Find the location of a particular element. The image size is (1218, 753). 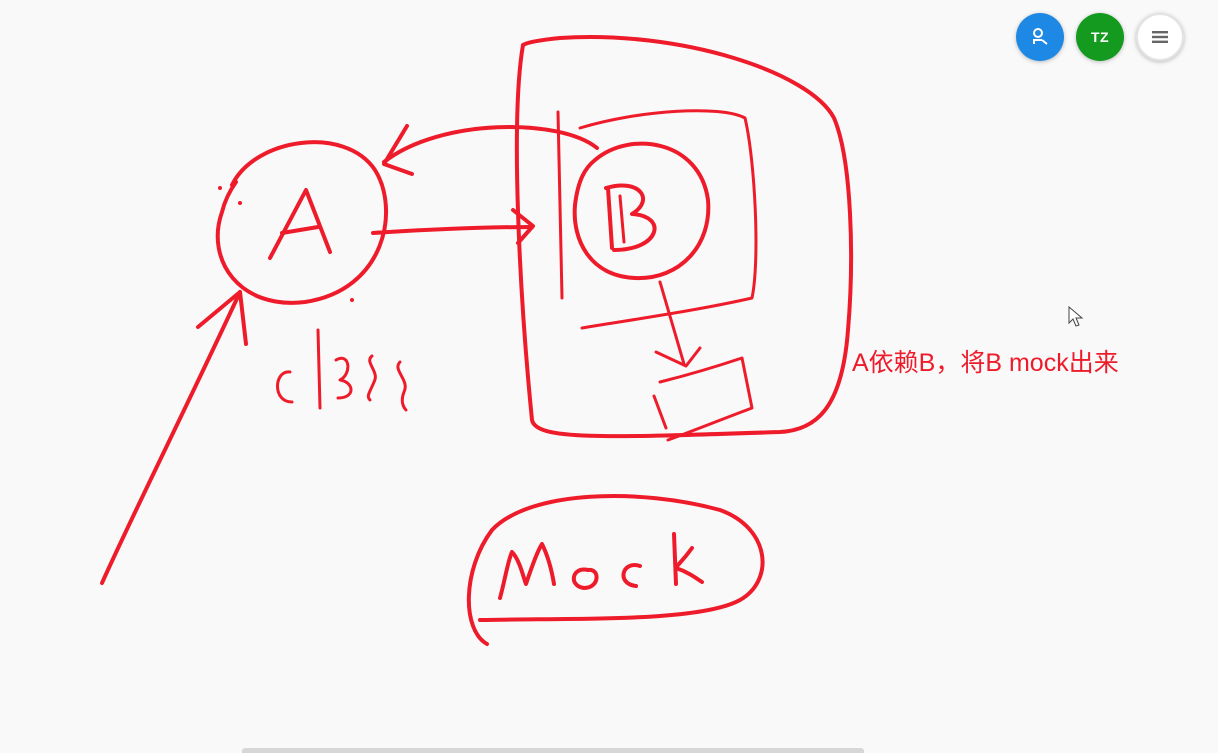

arrow-b-to-a-head is located at coordinates (398, 150).